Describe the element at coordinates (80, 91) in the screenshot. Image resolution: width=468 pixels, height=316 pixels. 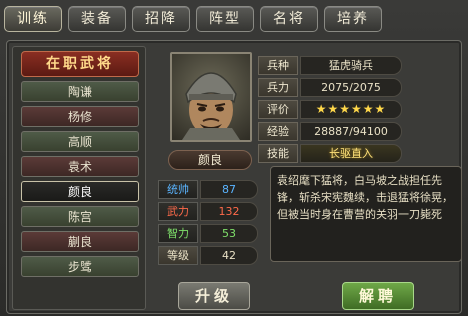
I see `sidebar-item-general: 陶谦` at that location.